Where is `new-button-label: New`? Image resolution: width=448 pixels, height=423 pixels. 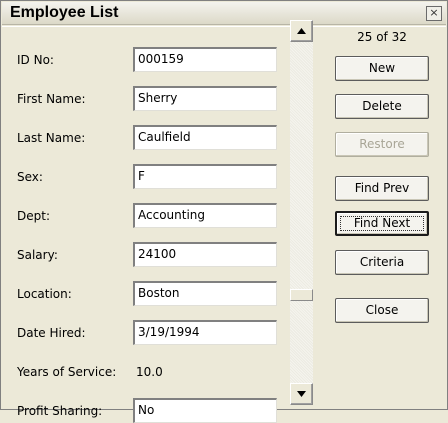
new-button-label: New is located at coordinates (382, 68).